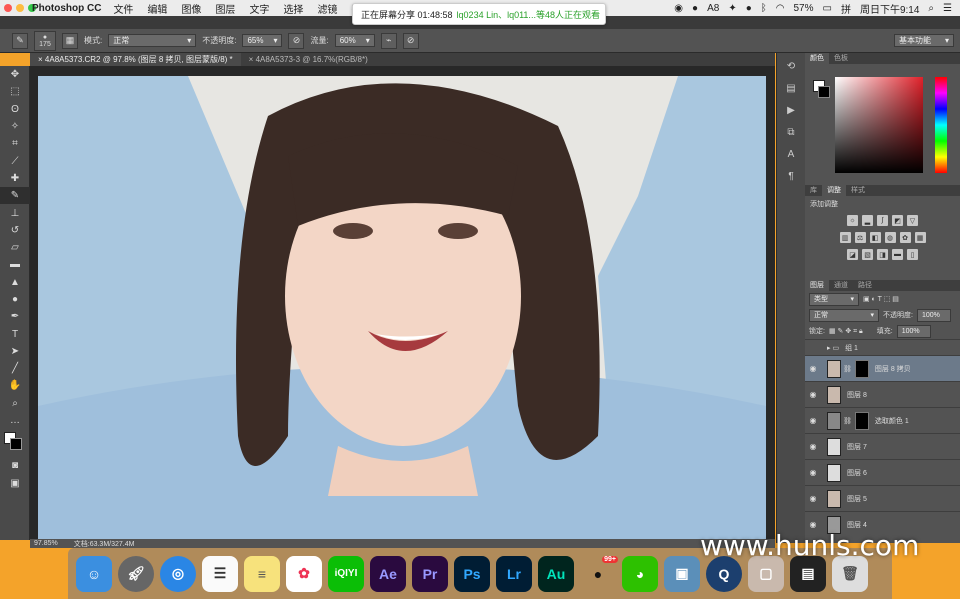 The width and height of the screenshot is (960, 599). I want to click on disclosure-icon: ▸ ▭, so click(833, 348).